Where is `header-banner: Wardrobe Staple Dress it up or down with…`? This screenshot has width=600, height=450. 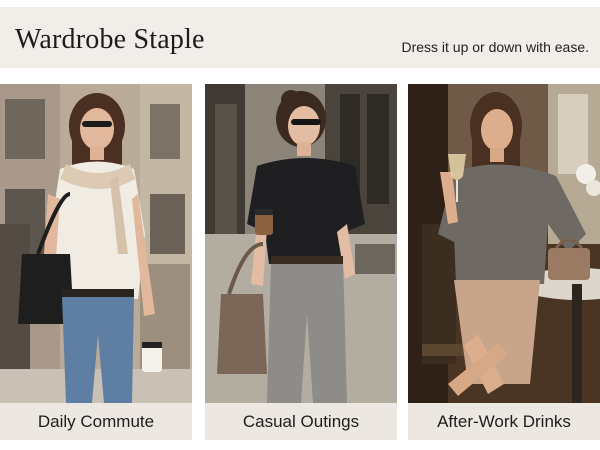
header-banner: Wardrobe Staple Dress it up or down with… is located at coordinates (300, 37).